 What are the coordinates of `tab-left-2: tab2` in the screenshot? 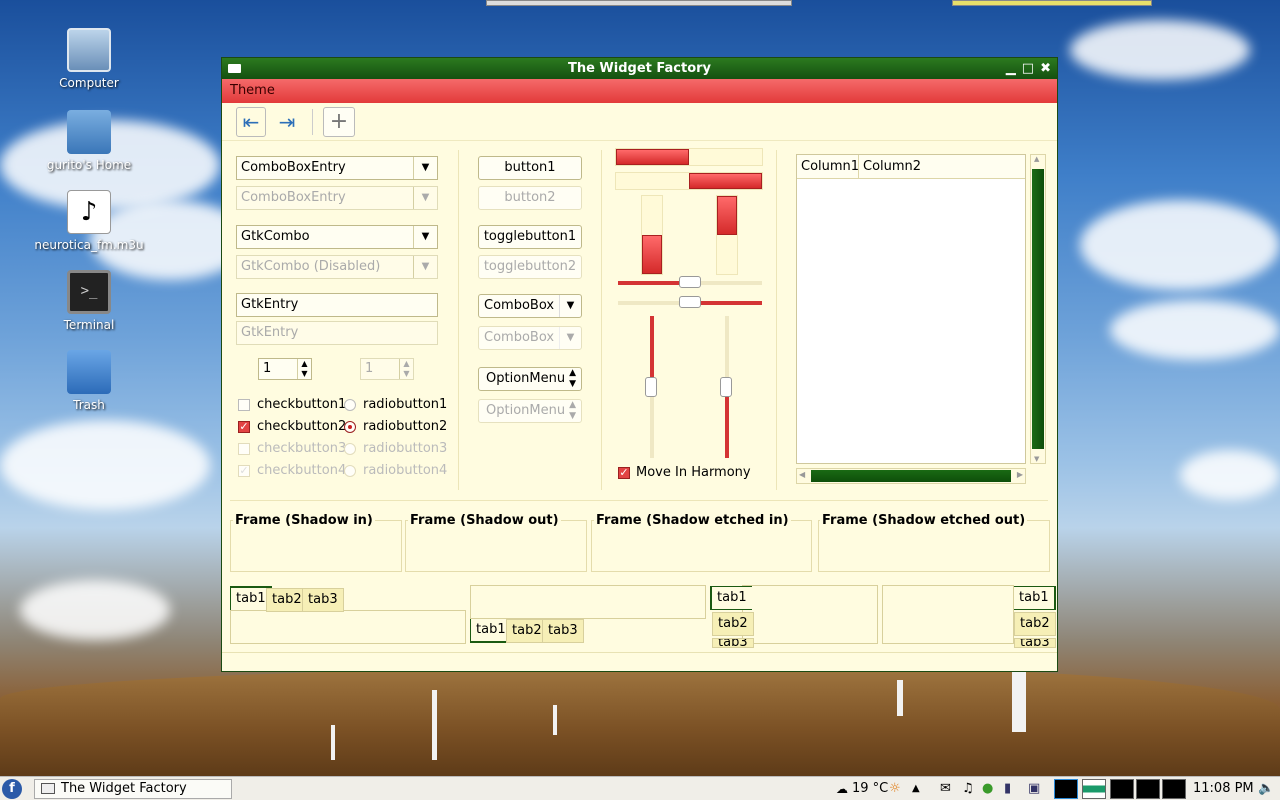 It's located at (733, 624).